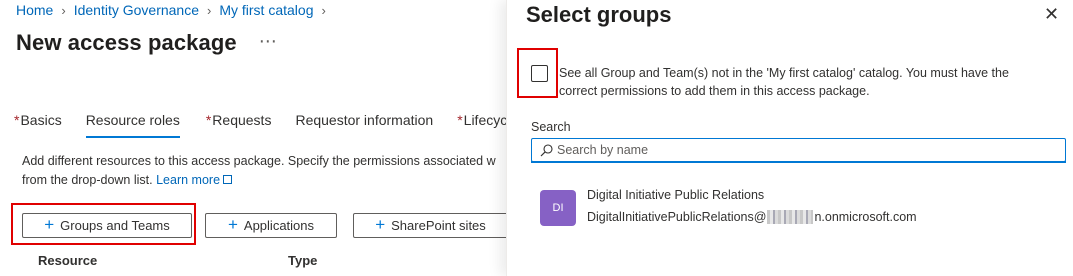 The height and width of the screenshot is (276, 1073). Describe the element at coordinates (228, 179) in the screenshot. I see `external-link-icon` at that location.